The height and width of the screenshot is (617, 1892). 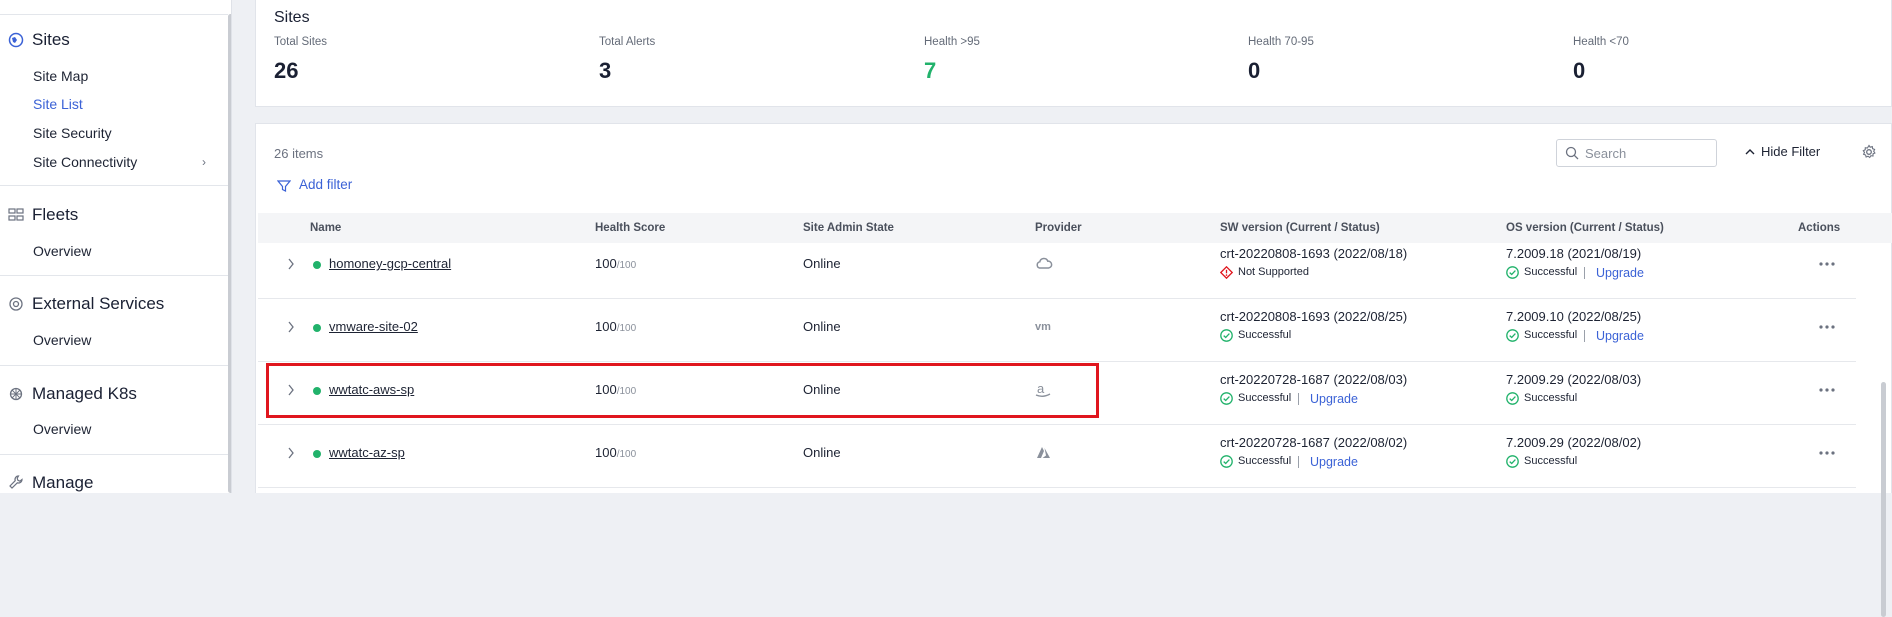 I want to click on column-header-health-score: Health Score, so click(x=630, y=228).